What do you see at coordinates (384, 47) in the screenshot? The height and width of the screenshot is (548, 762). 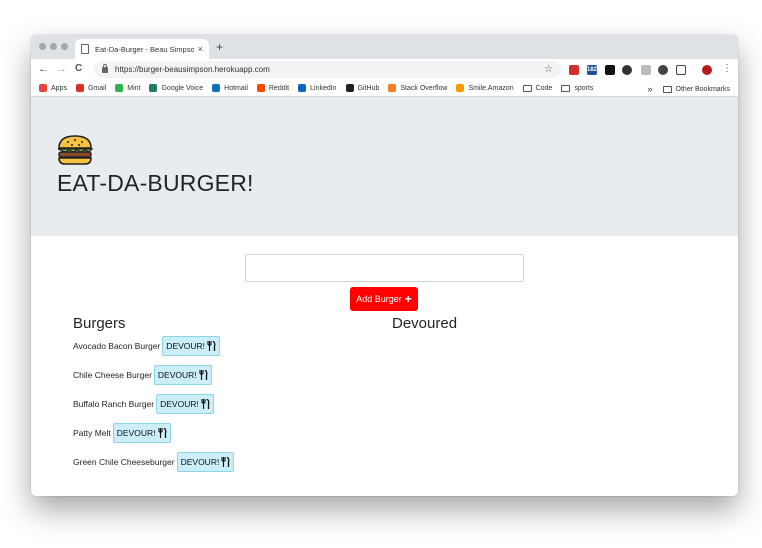 I see `tab-strip: Eat-Da-Burger - Beau Simpson × +` at bounding box center [384, 47].